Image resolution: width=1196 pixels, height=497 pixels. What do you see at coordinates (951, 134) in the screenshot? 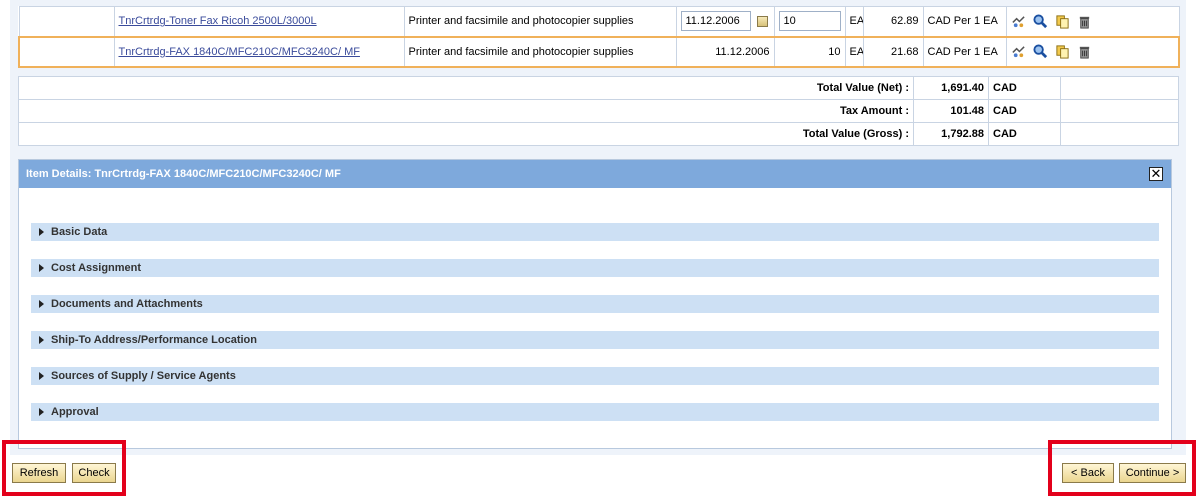
I see `total-gross-value: 1,792.88` at bounding box center [951, 134].